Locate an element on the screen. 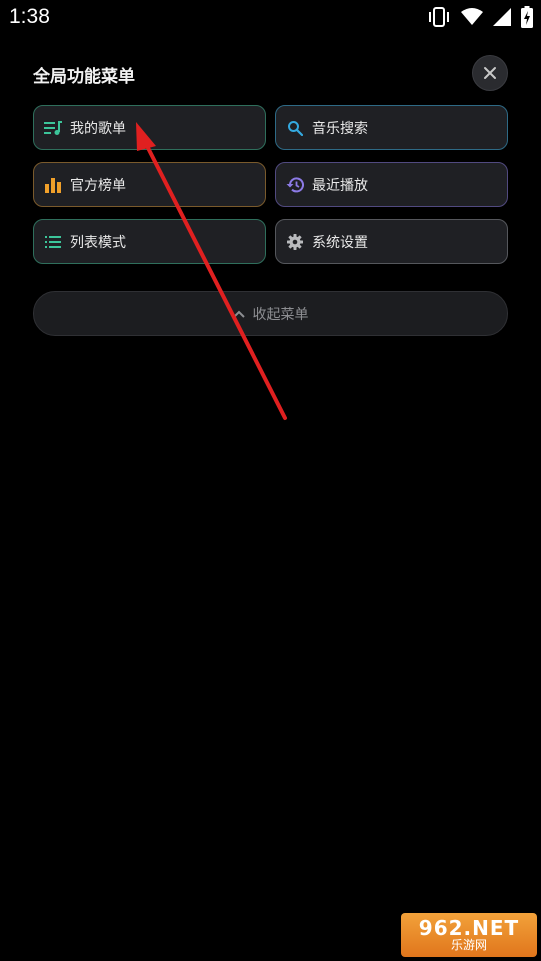  my-playlist-button: 我的歌单 is located at coordinates (149, 127).